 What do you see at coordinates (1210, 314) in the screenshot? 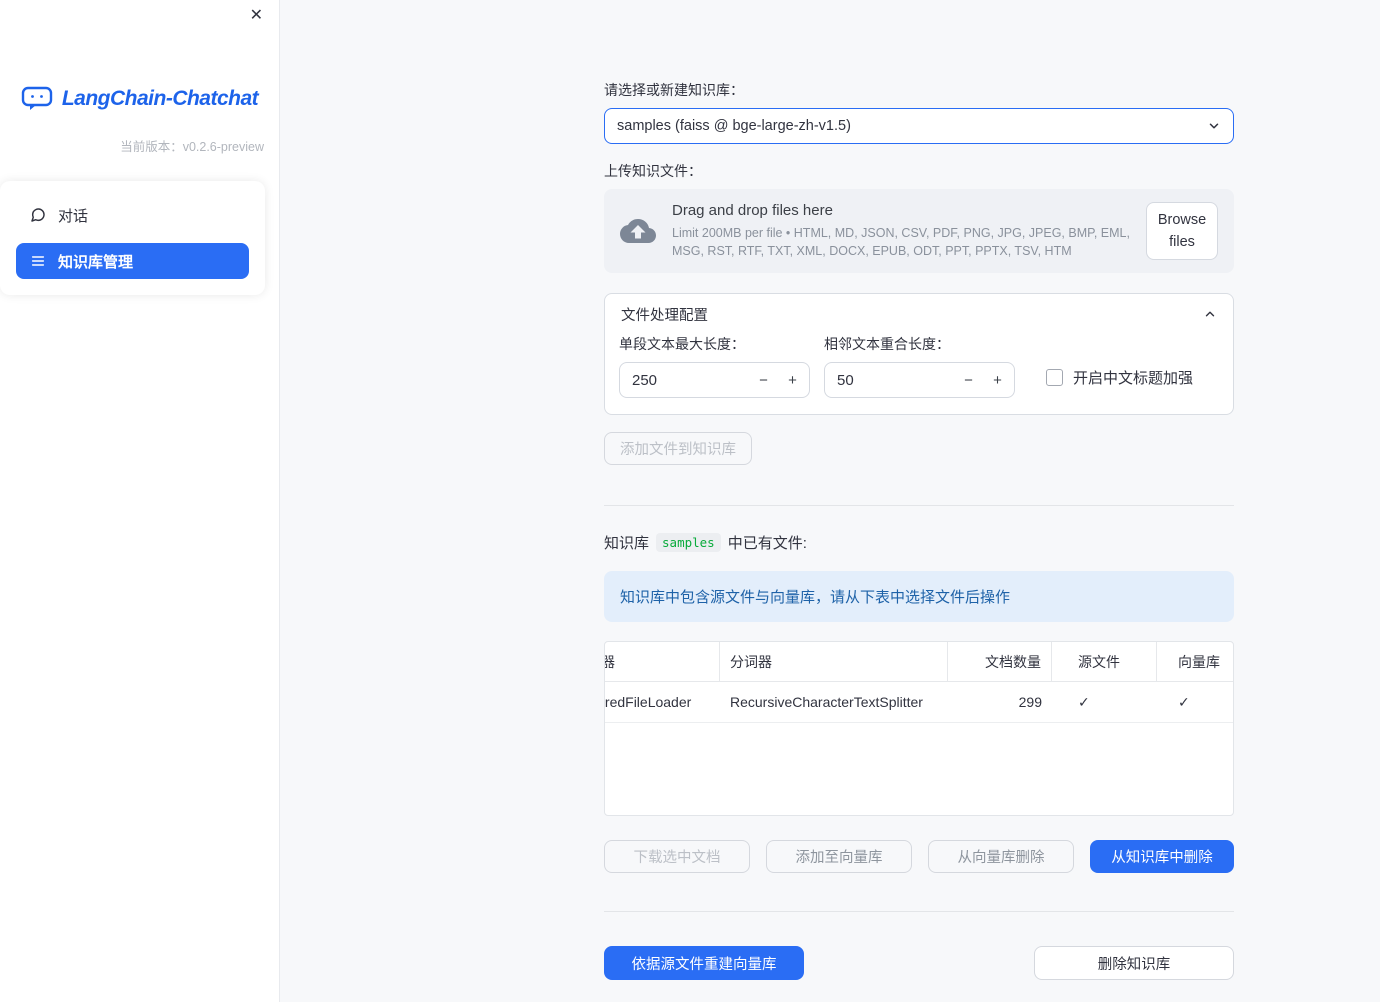
I see `chevron-up-icon` at bounding box center [1210, 314].